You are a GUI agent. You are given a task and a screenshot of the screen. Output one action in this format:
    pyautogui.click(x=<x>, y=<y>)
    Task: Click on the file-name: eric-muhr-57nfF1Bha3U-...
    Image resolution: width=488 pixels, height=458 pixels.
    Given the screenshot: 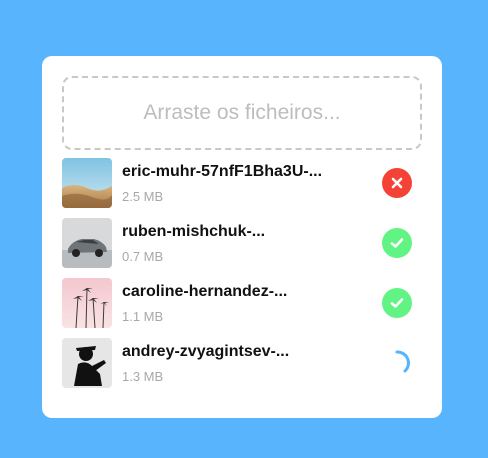 What is the action you would take?
    pyautogui.click(x=222, y=171)
    